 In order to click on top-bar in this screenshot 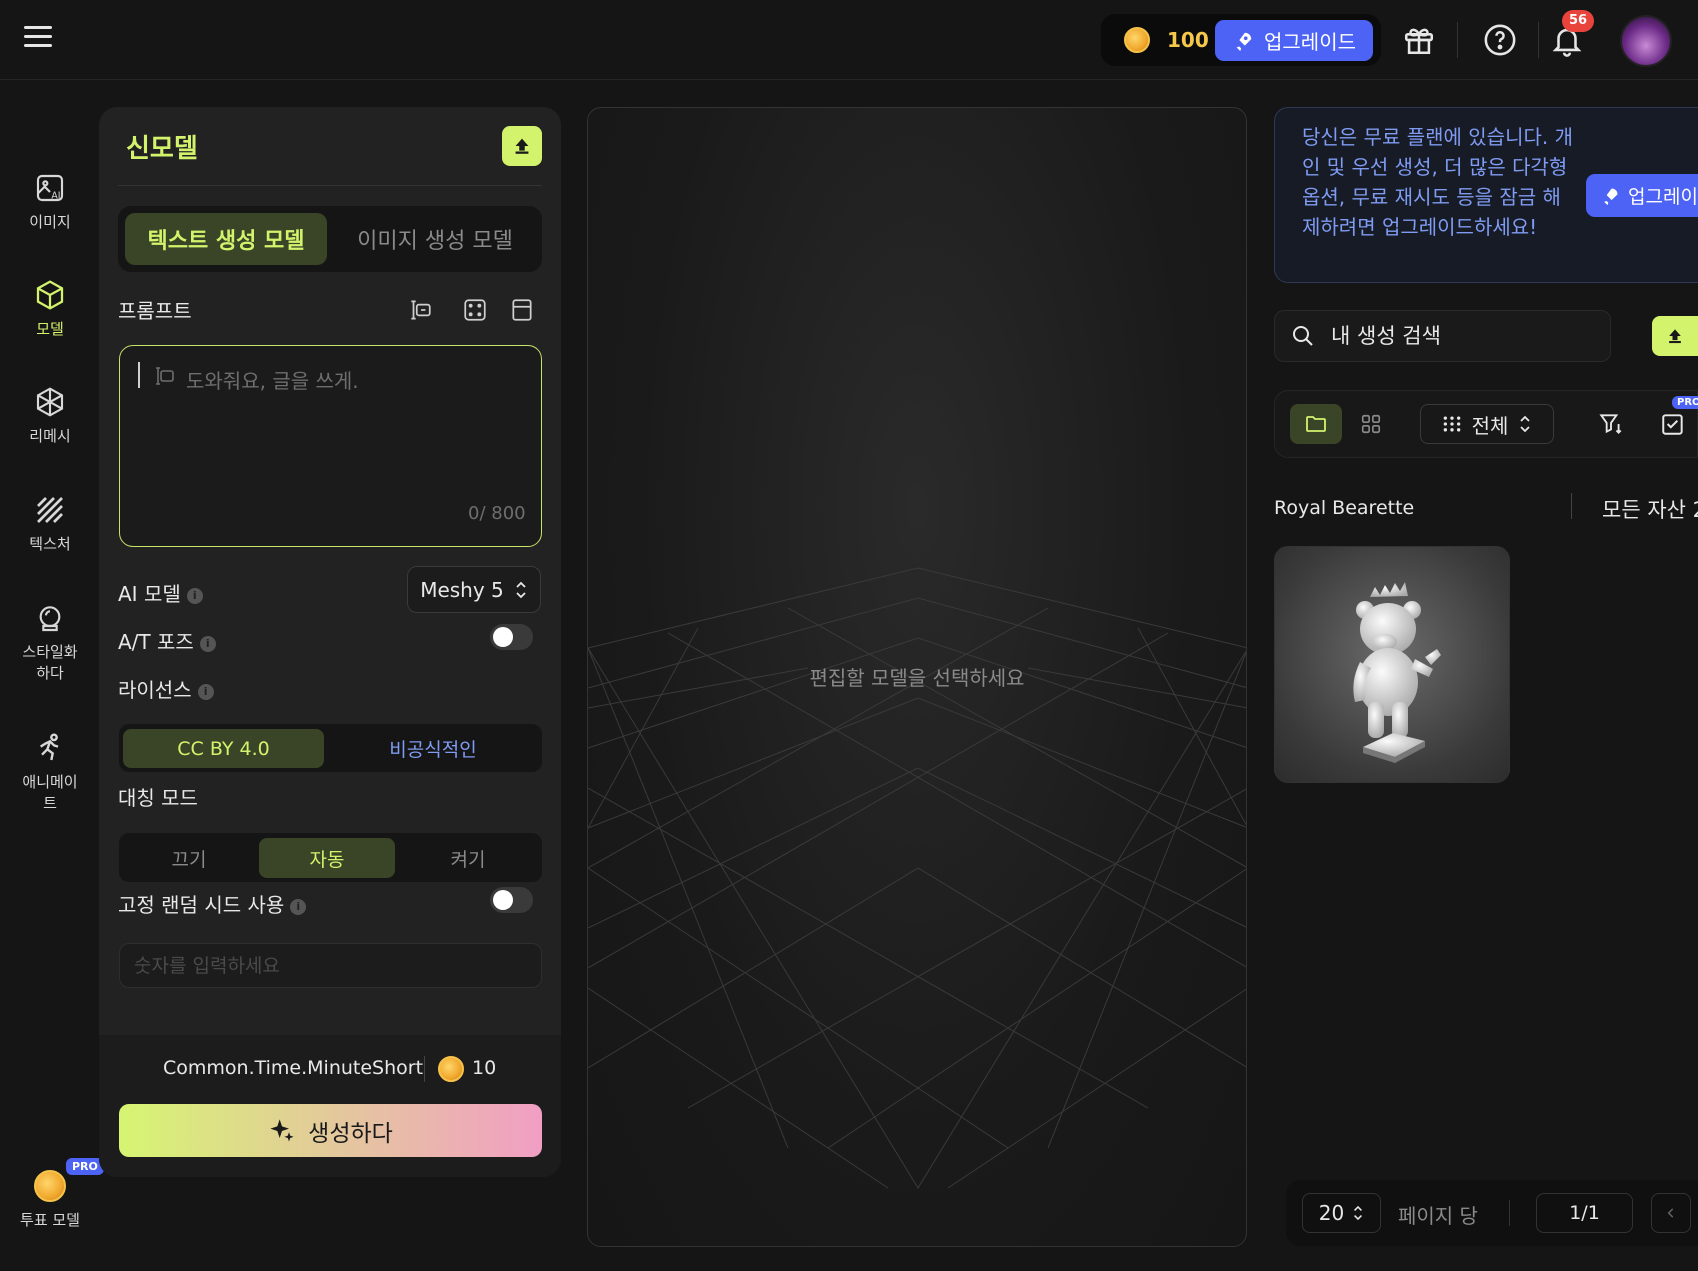, I will do `click(849, 40)`.